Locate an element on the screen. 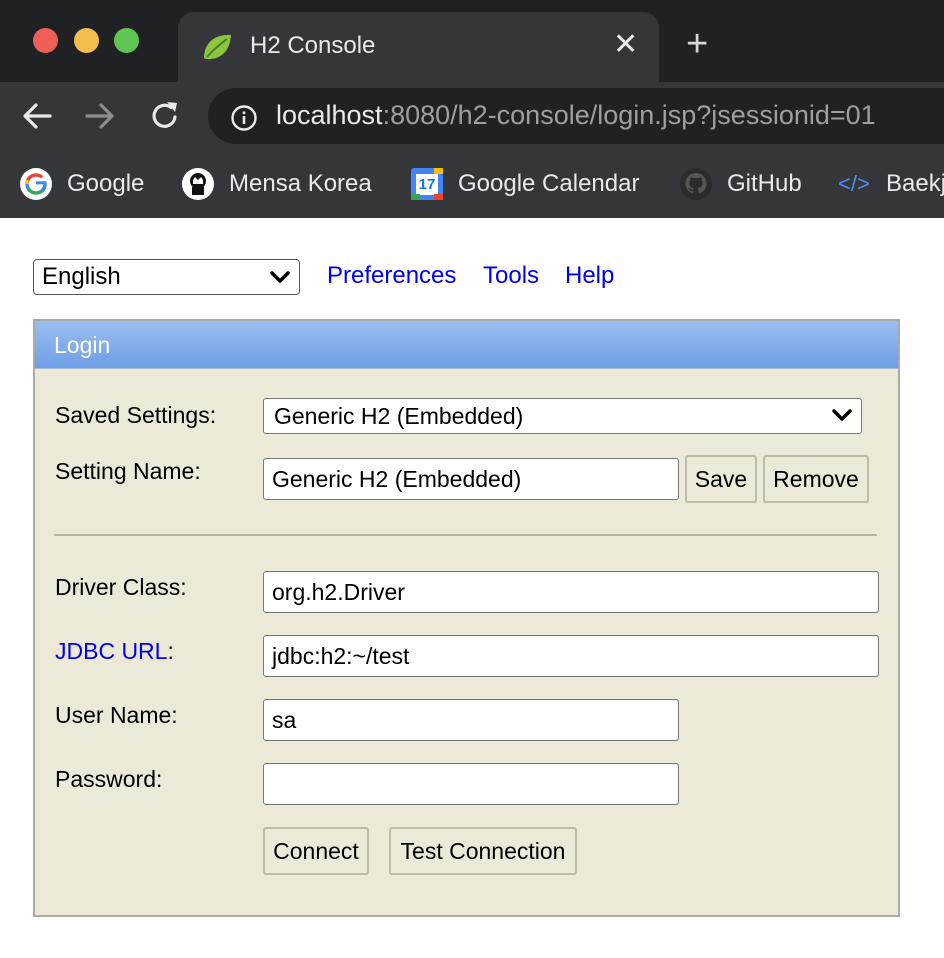 The height and width of the screenshot is (958, 944). login-header: Login is located at coordinates (466, 345).